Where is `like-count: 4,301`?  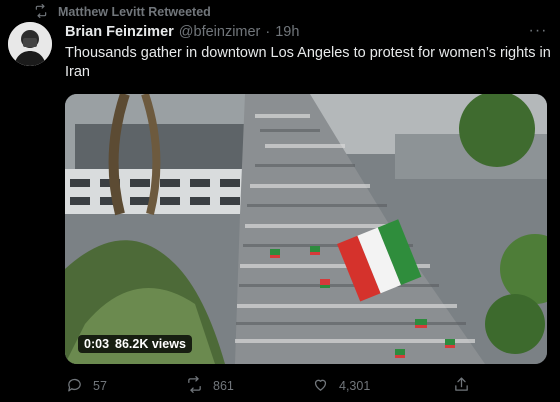 like-count: 4,301 is located at coordinates (355, 386).